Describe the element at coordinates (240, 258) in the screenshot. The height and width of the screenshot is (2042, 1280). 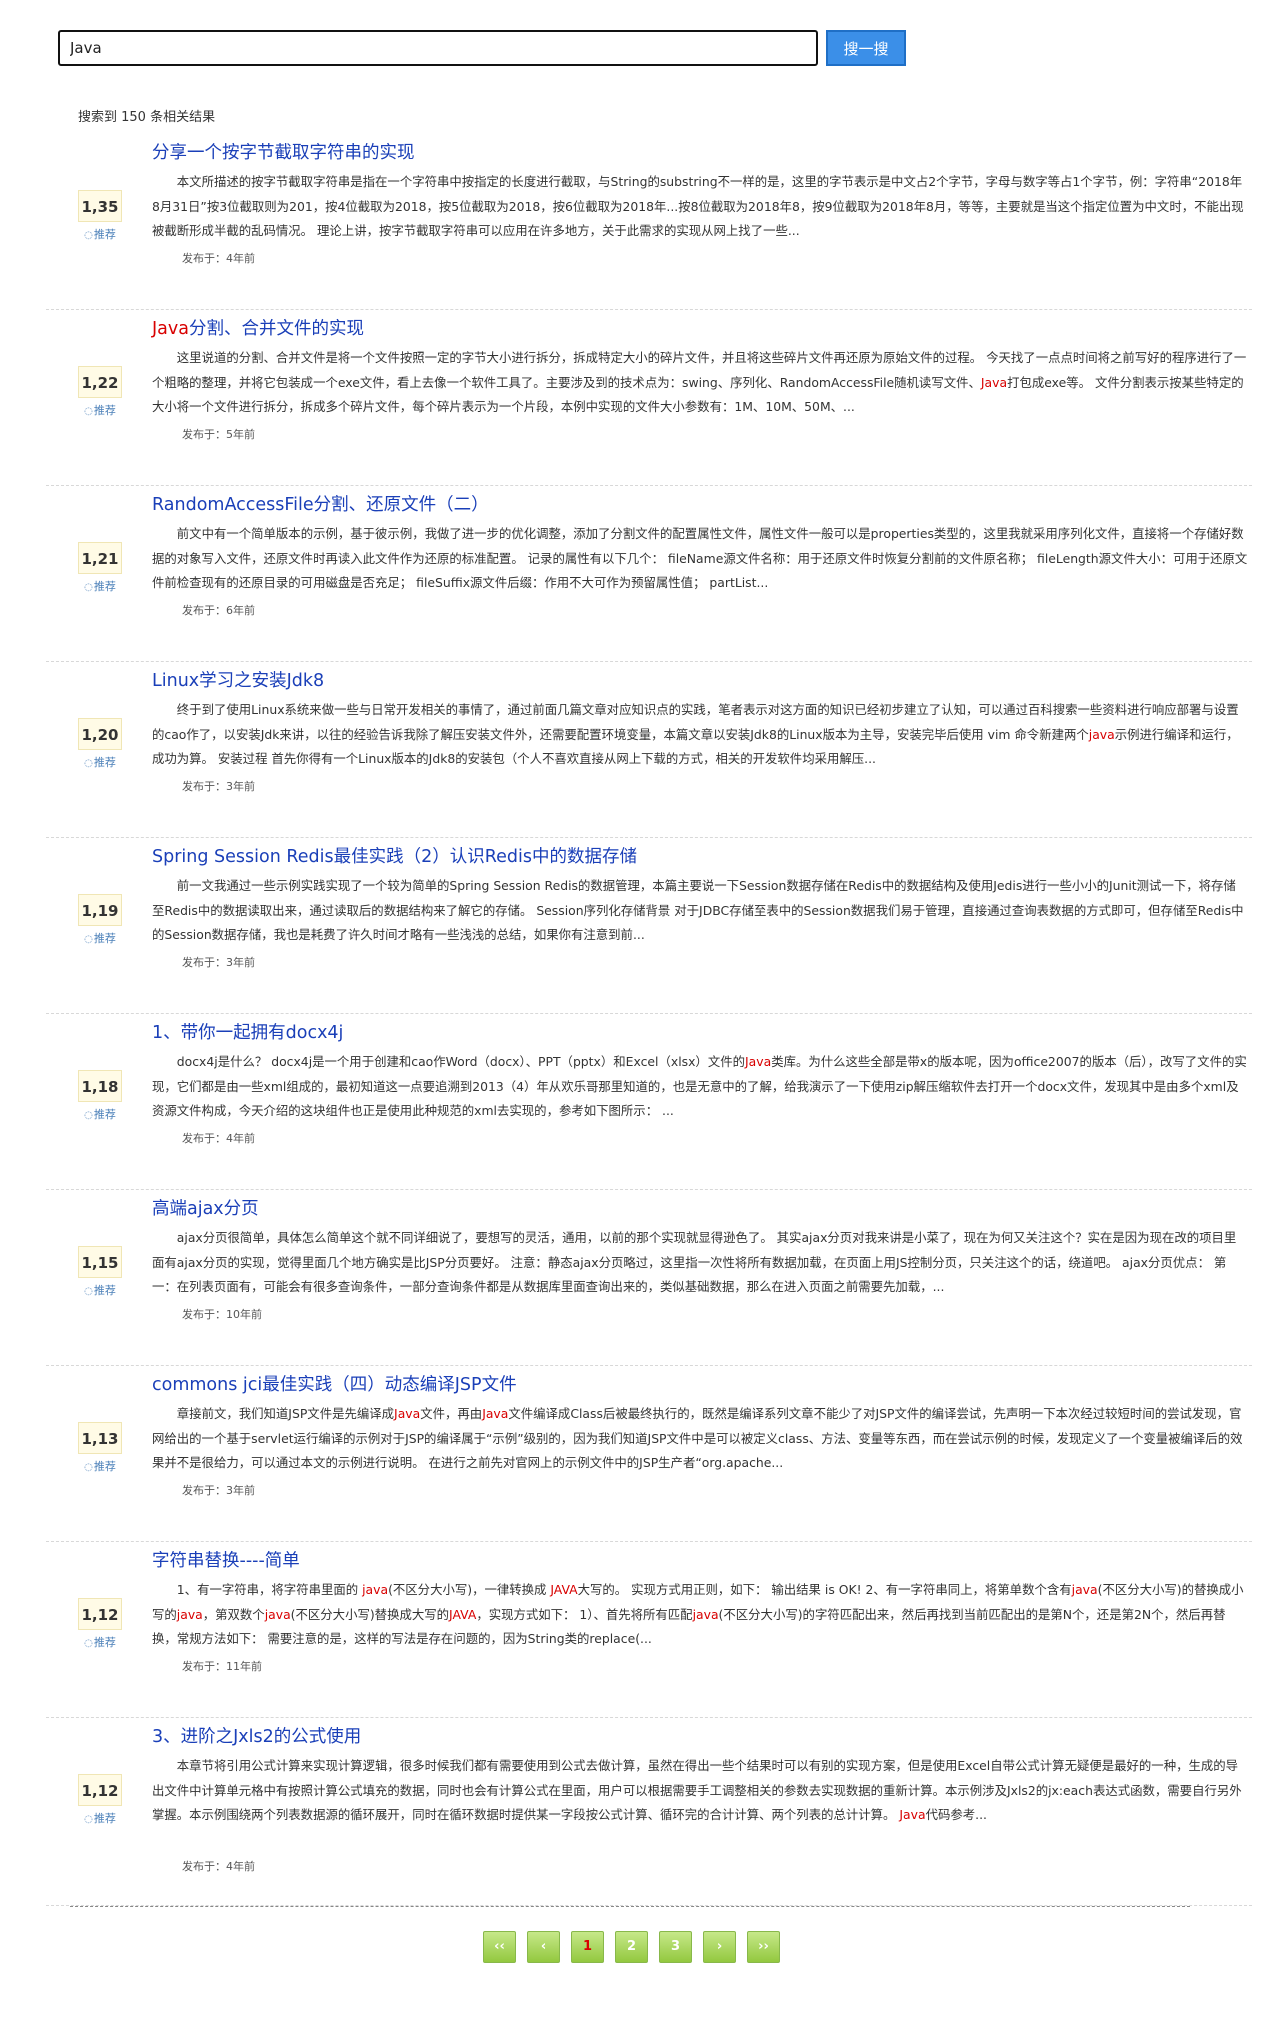
I see `publish-time-value: 4年前` at that location.